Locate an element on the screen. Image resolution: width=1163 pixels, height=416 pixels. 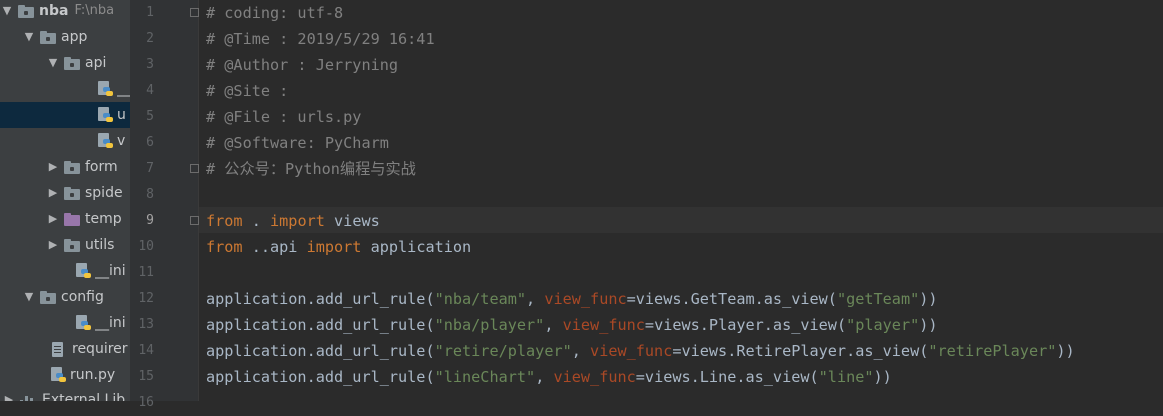
line-number: 11 is located at coordinates (146, 272).